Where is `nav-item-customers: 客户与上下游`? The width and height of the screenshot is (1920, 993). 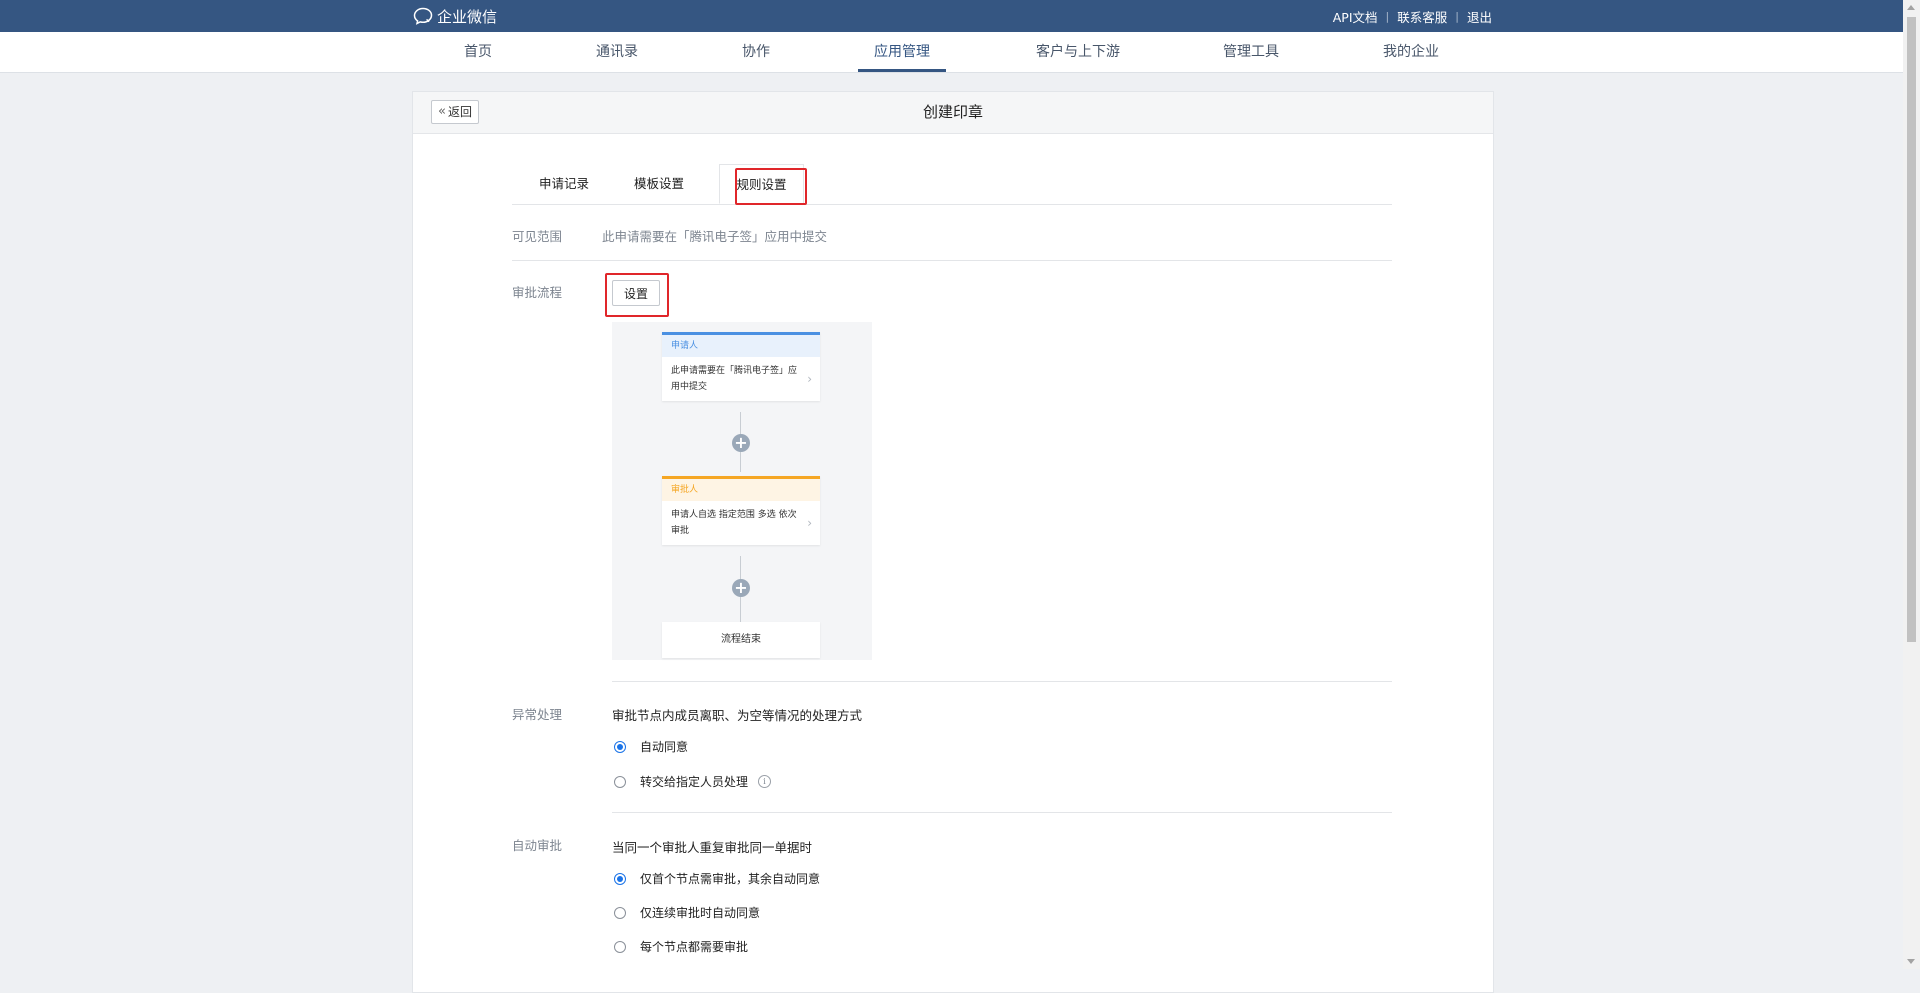
nav-item-customers: 客户与上下游 is located at coordinates (1078, 52).